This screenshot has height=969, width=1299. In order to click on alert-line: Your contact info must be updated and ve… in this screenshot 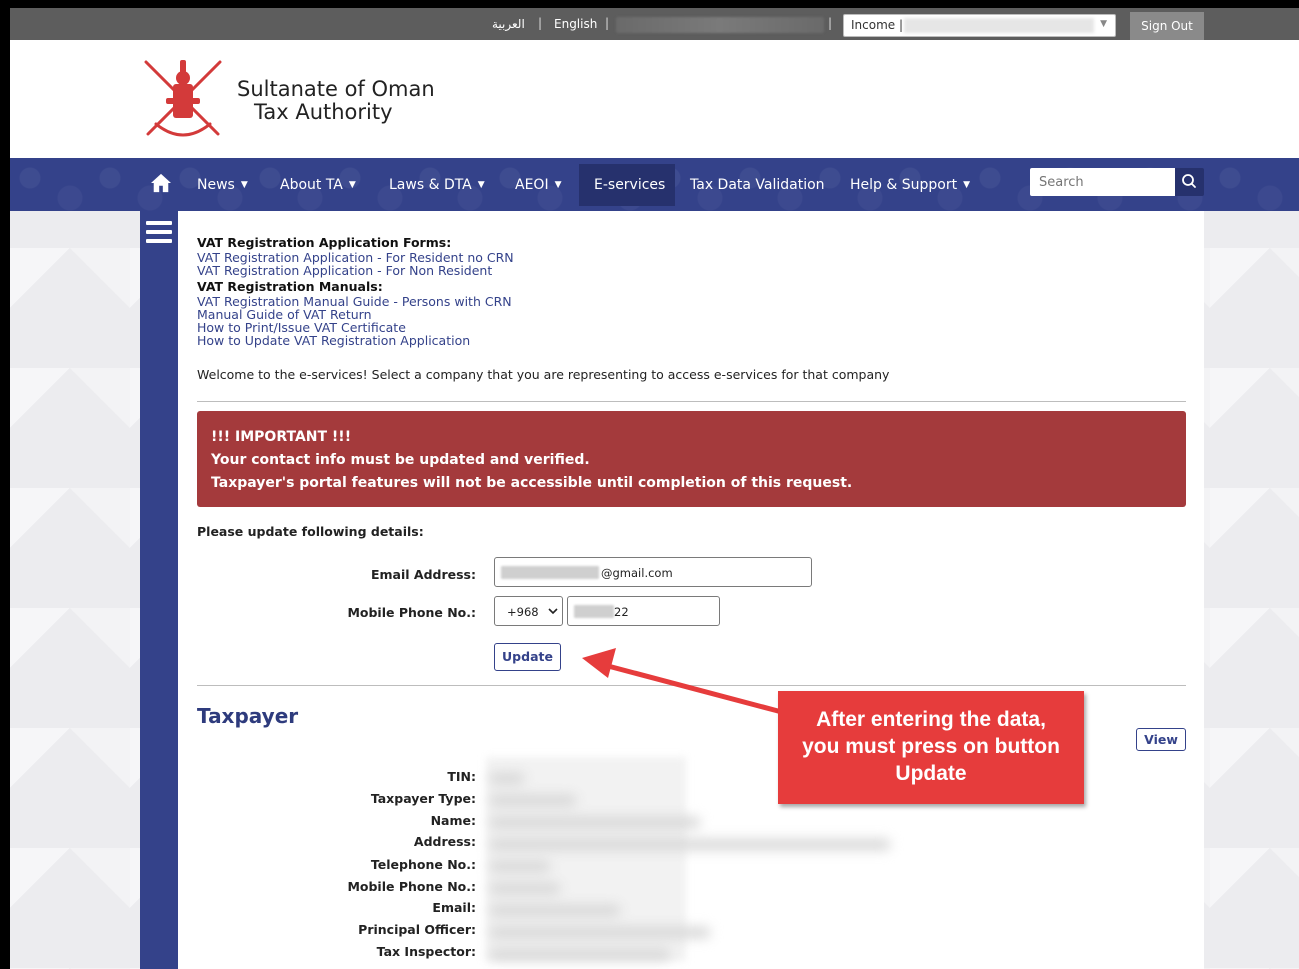, I will do `click(400, 460)`.